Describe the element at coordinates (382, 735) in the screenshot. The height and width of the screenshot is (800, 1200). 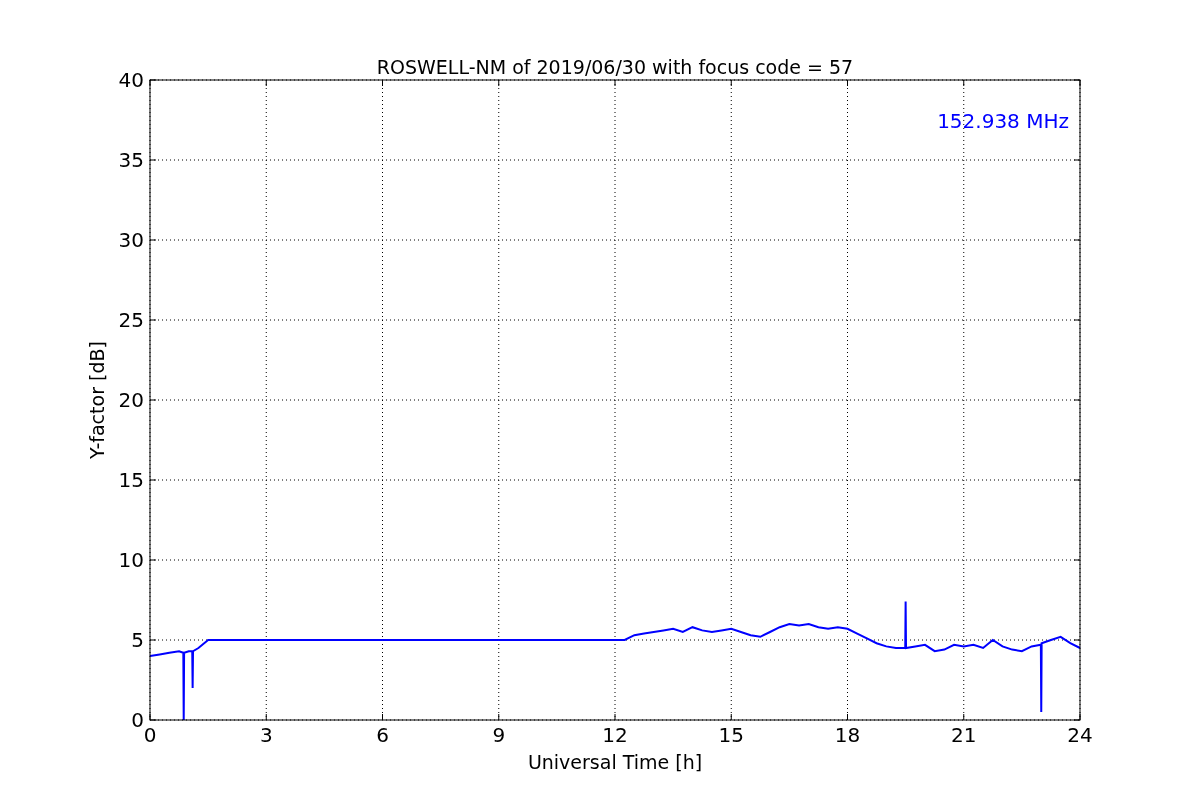
I see `x-tick-label: 6` at that location.